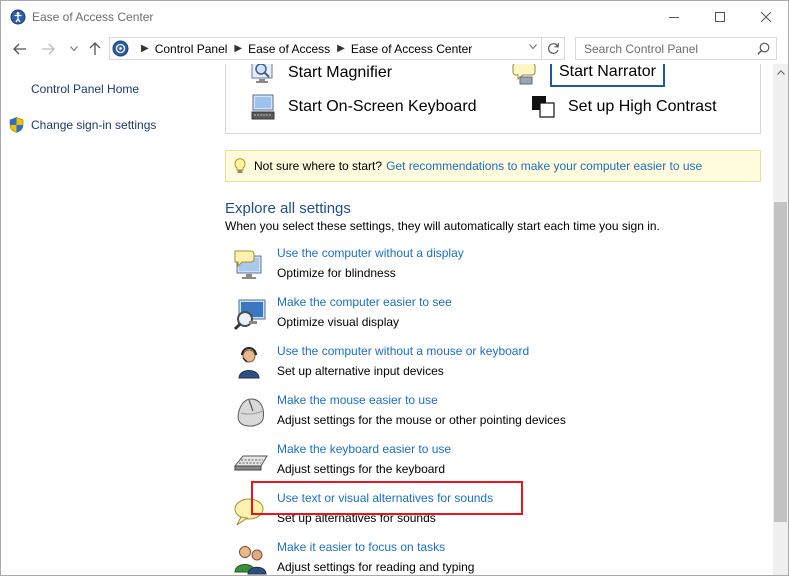  I want to click on set-up-high-contrast-button: Set up High Contrast, so click(623, 107).